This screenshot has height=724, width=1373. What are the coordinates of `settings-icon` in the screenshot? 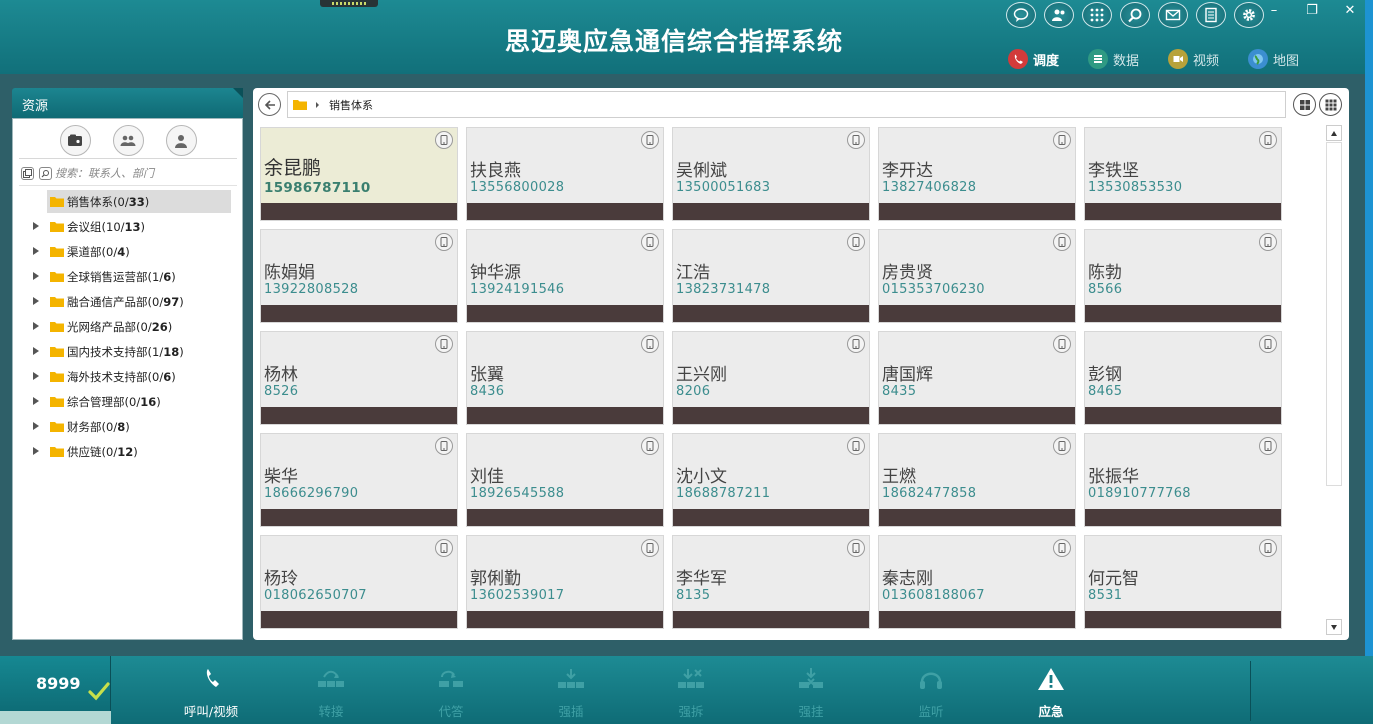 It's located at (1249, 15).